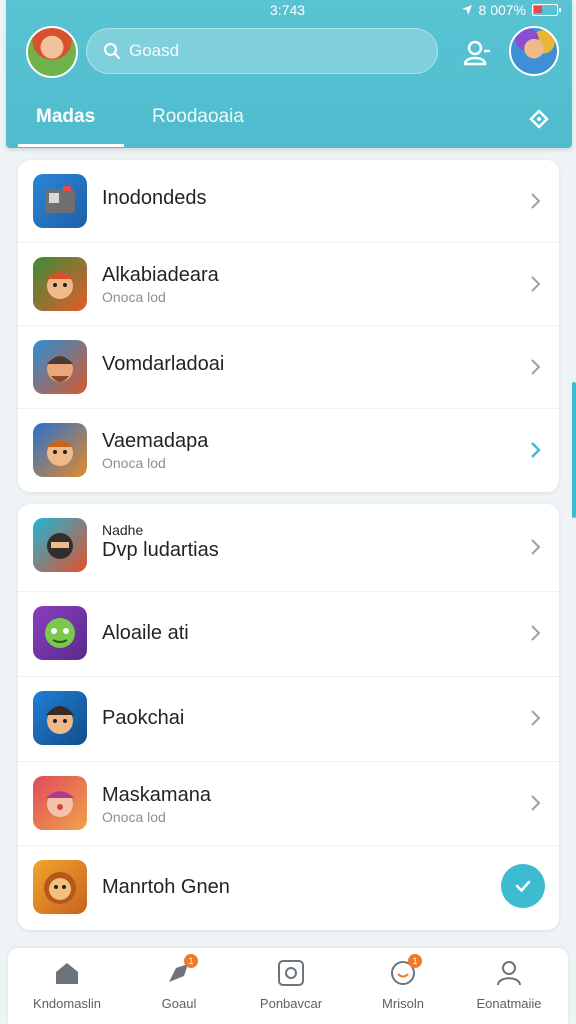 The height and width of the screenshot is (1024, 576). Describe the element at coordinates (288, 284) in the screenshot. I see `list-item: Alkabiadeara Onoca lod` at that location.